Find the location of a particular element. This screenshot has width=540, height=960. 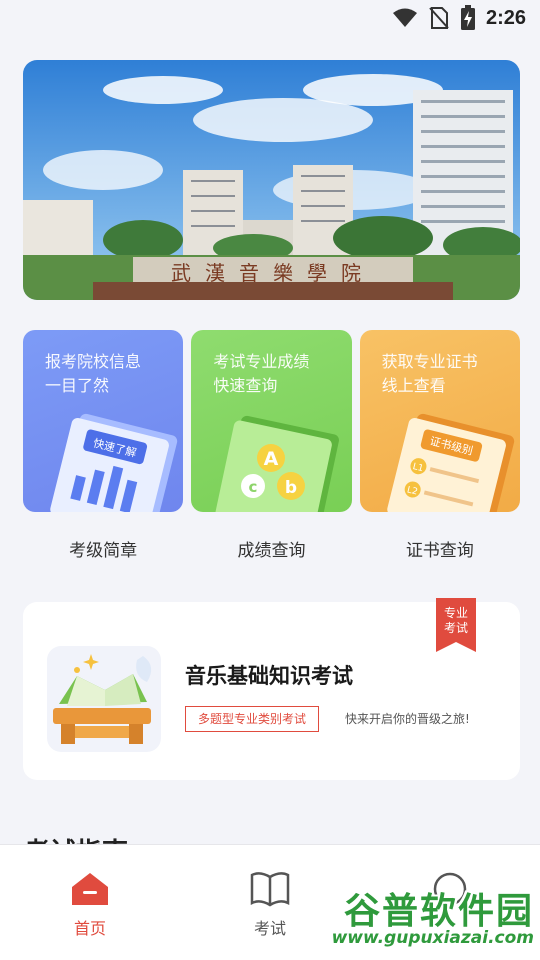

watermark-url: www.gupuxiazai.com is located at coordinates (432, 938).